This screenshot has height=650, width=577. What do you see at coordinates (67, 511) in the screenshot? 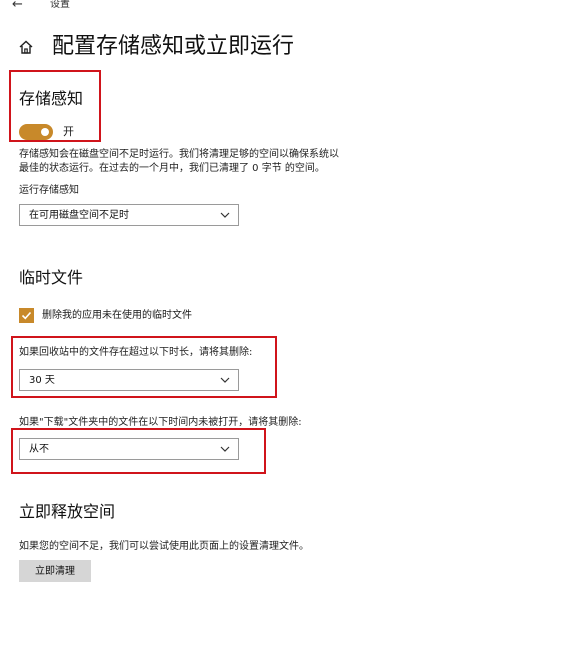
I see `free-space-heading: 立即释放空间` at bounding box center [67, 511].